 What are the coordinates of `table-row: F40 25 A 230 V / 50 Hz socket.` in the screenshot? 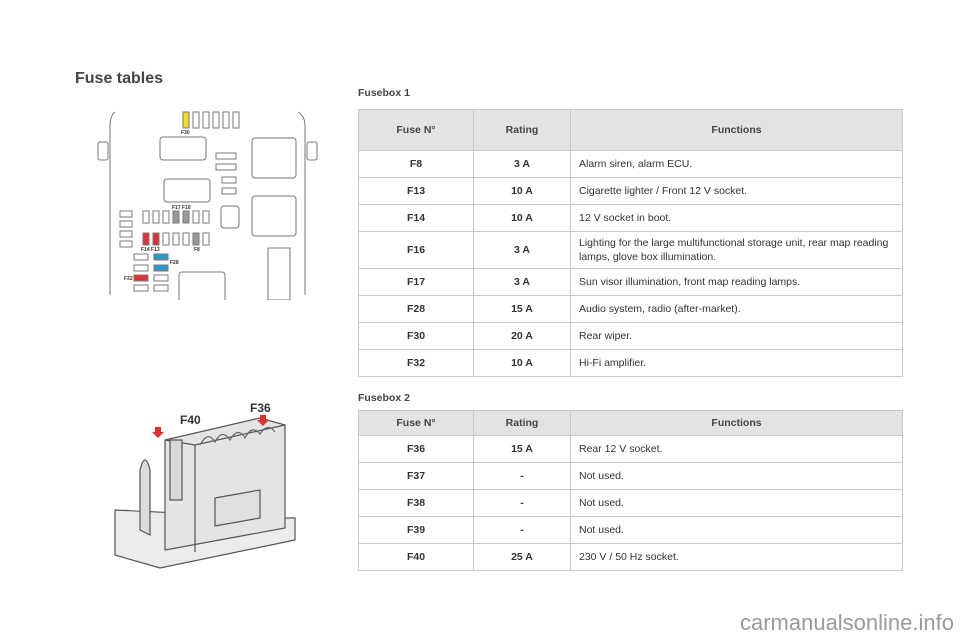 It's located at (630, 557).